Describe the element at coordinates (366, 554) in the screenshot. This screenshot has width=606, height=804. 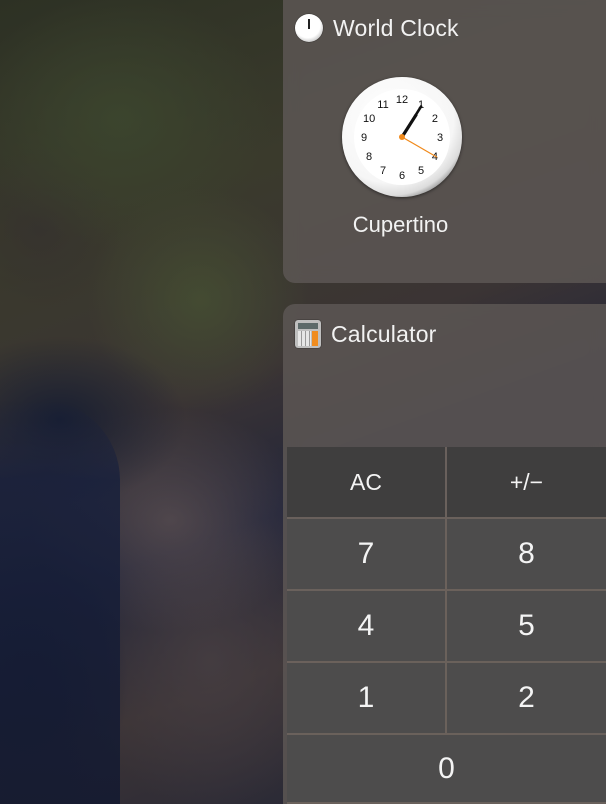
I see `digit-7-button: 7` at that location.